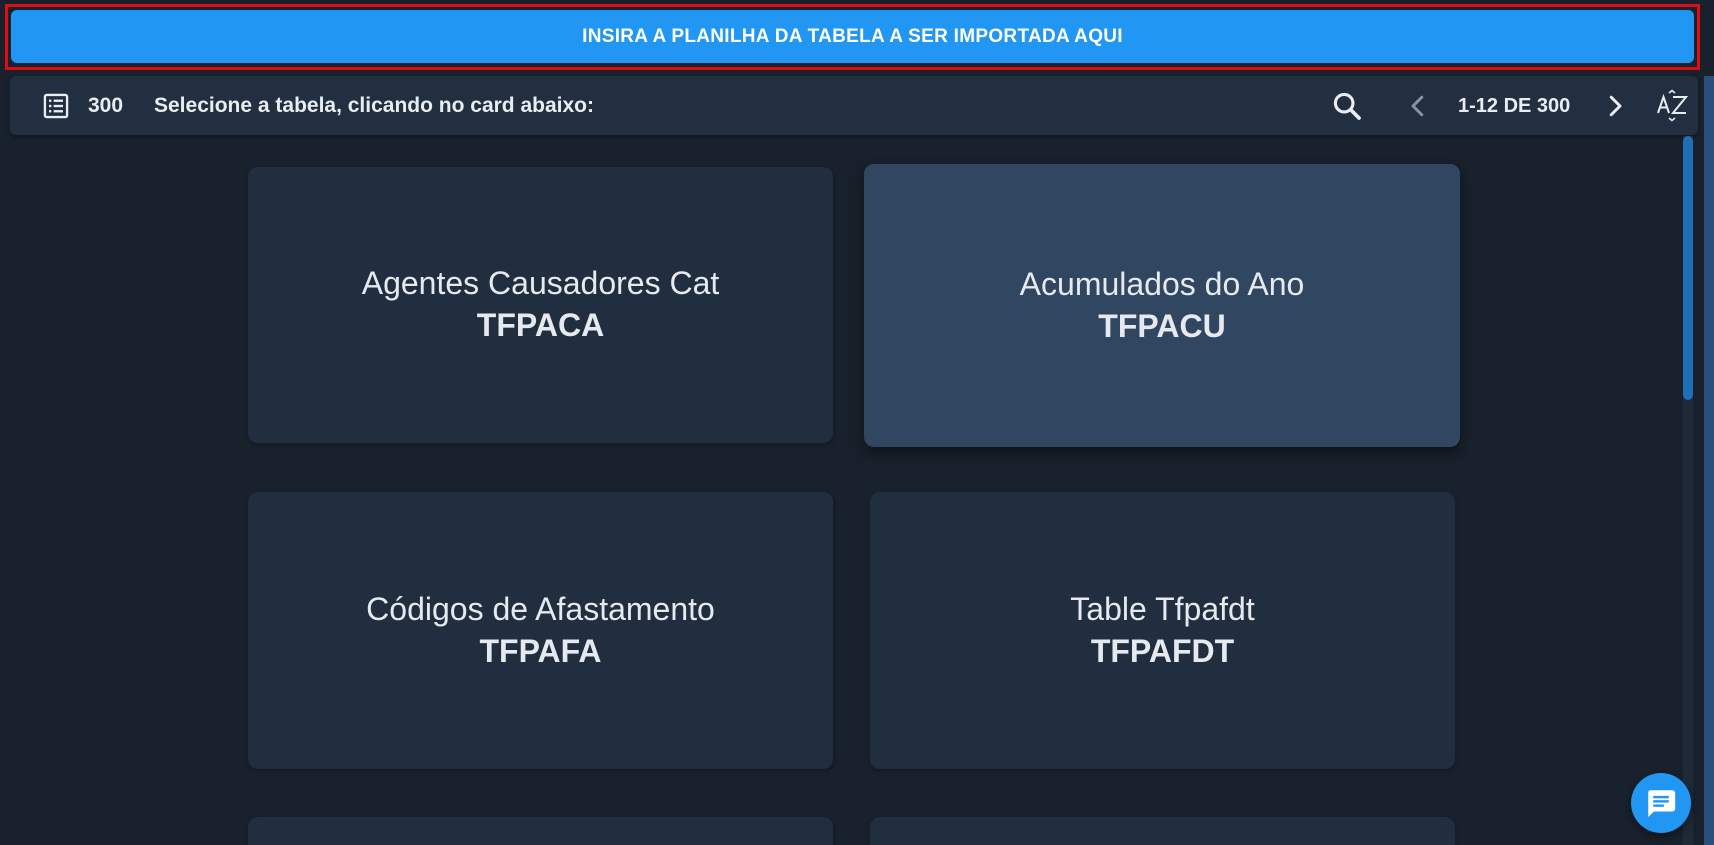 Image resolution: width=1714 pixels, height=845 pixels. Describe the element at coordinates (1688, 490) in the screenshot. I see `scrollbar` at that location.